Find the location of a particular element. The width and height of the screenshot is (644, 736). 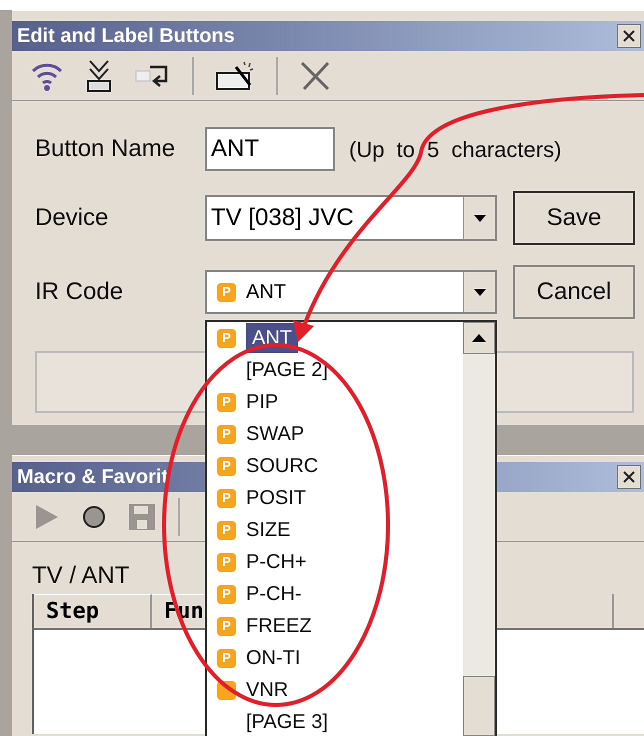

ir-code-combobox: P ANT is located at coordinates (351, 292).